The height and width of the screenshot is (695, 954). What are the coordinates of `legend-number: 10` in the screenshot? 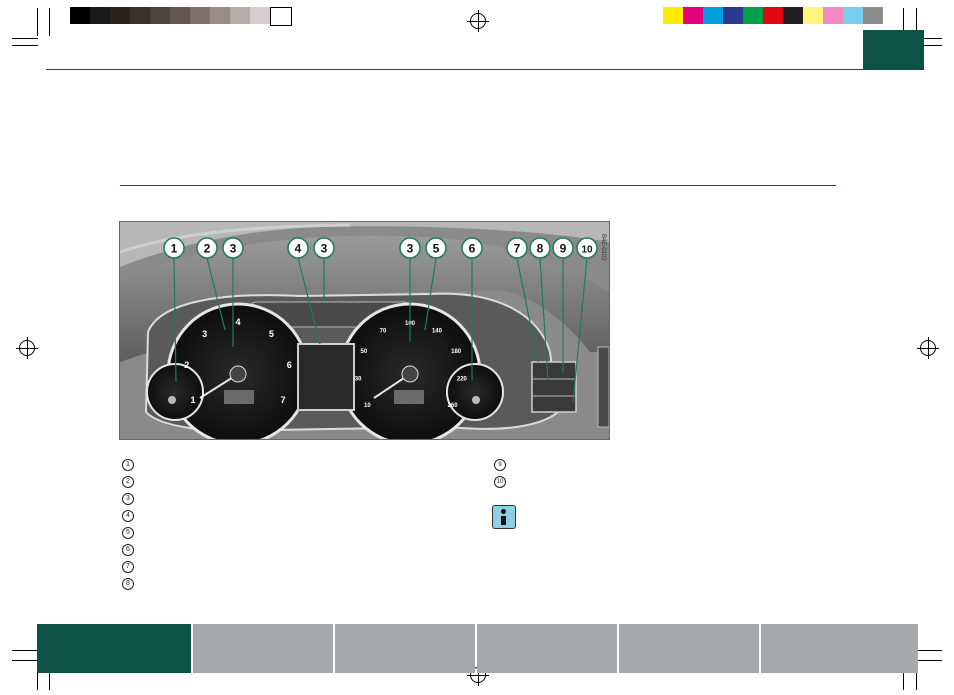 It's located at (500, 482).